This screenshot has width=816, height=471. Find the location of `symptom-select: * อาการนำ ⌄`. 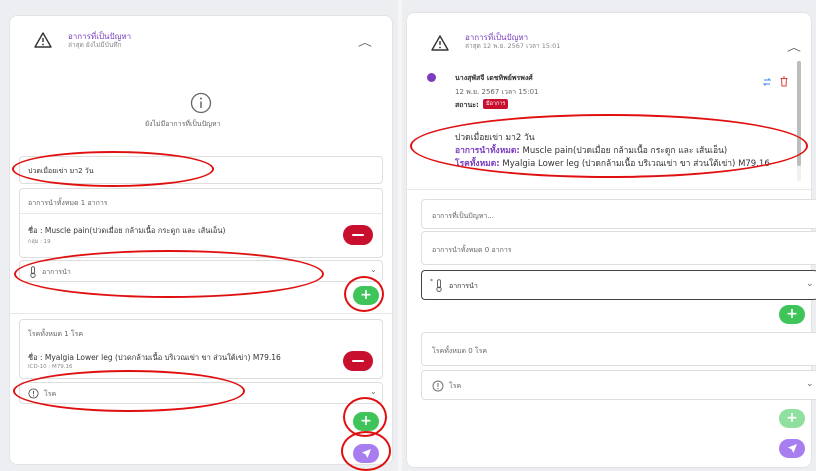

symptom-select: * อาการนำ ⌄ is located at coordinates (618, 285).